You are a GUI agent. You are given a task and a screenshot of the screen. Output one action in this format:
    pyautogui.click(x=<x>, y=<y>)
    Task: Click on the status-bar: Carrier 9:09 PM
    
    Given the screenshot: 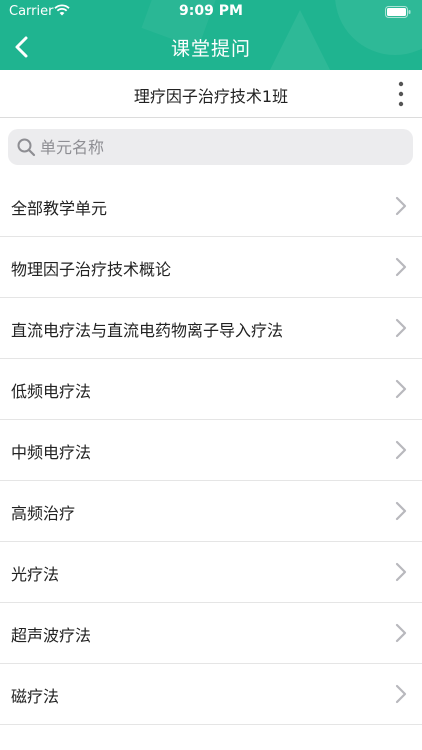 What is the action you would take?
    pyautogui.click(x=211, y=12)
    